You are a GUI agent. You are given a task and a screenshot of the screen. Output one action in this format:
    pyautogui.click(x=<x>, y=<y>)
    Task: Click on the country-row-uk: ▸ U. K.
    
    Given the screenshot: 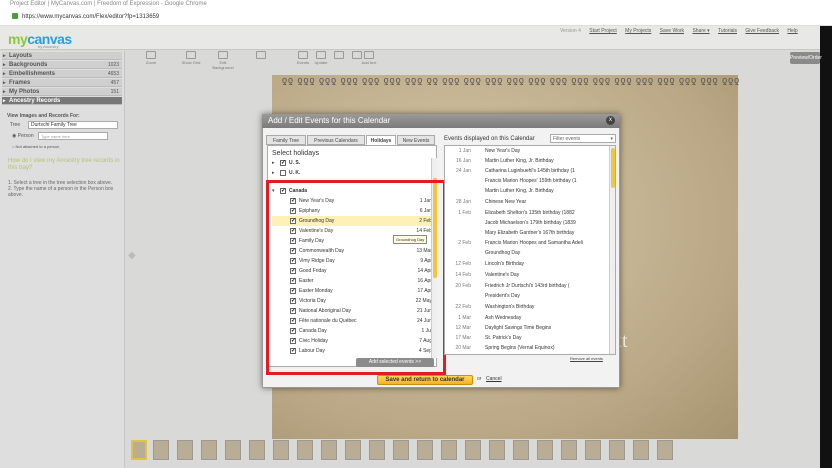 What is the action you would take?
    pyautogui.click(x=352, y=173)
    